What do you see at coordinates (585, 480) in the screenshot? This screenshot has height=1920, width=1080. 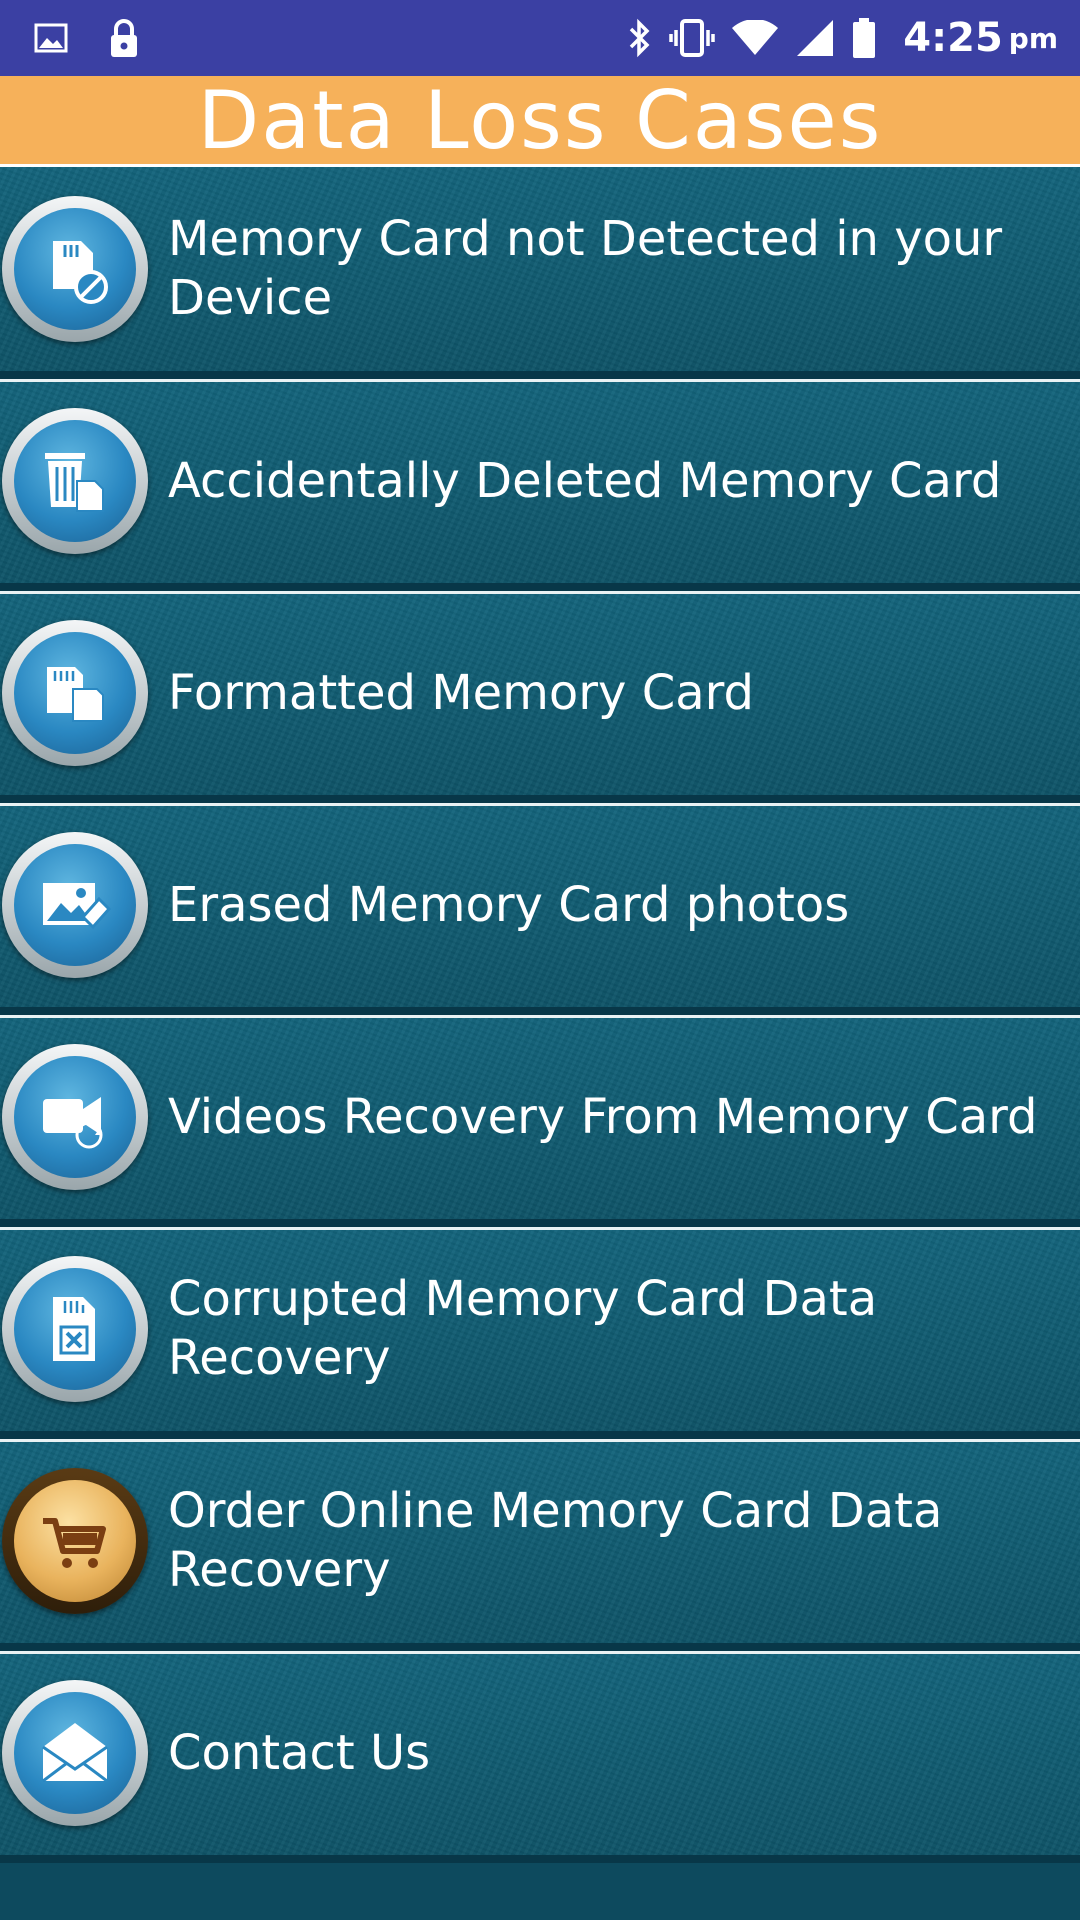 I see `list-item-label: Accidentally Deleted Memory Card` at bounding box center [585, 480].